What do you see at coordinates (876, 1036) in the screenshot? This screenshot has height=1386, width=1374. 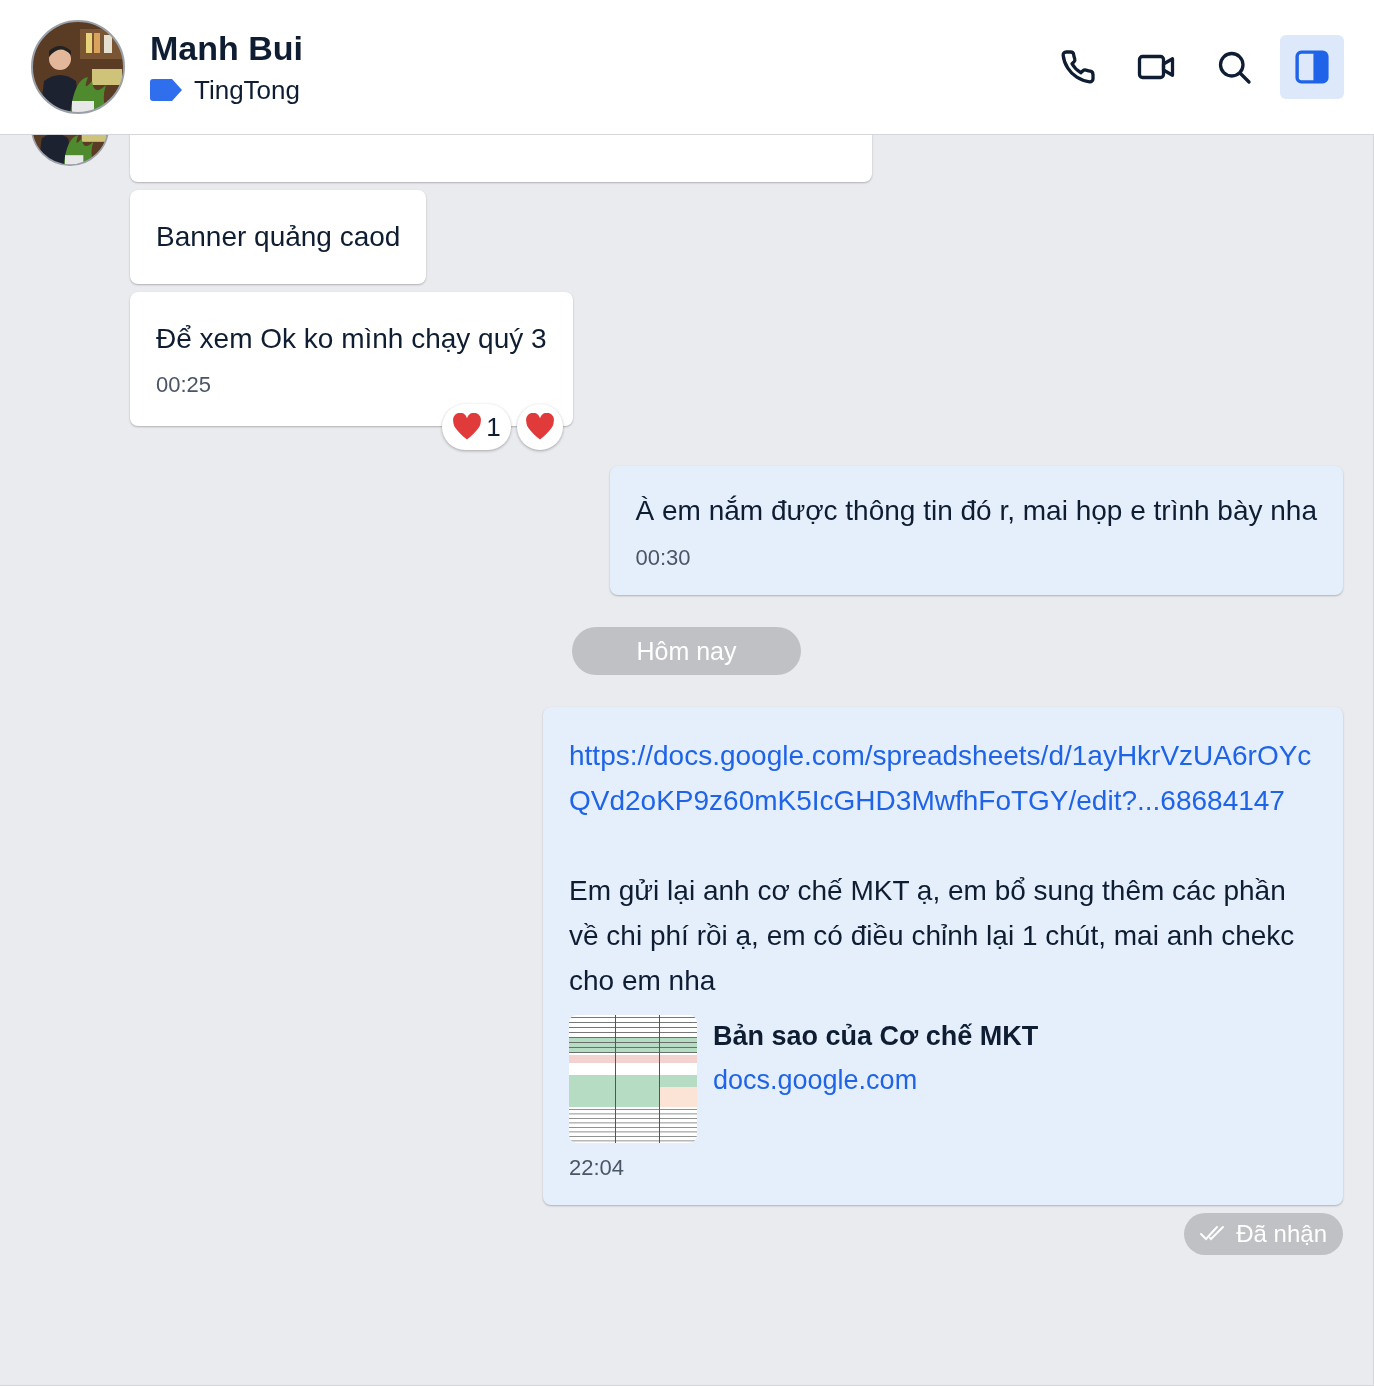 I see `preview-title: Bản sao của Cơ chế MKT` at bounding box center [876, 1036].